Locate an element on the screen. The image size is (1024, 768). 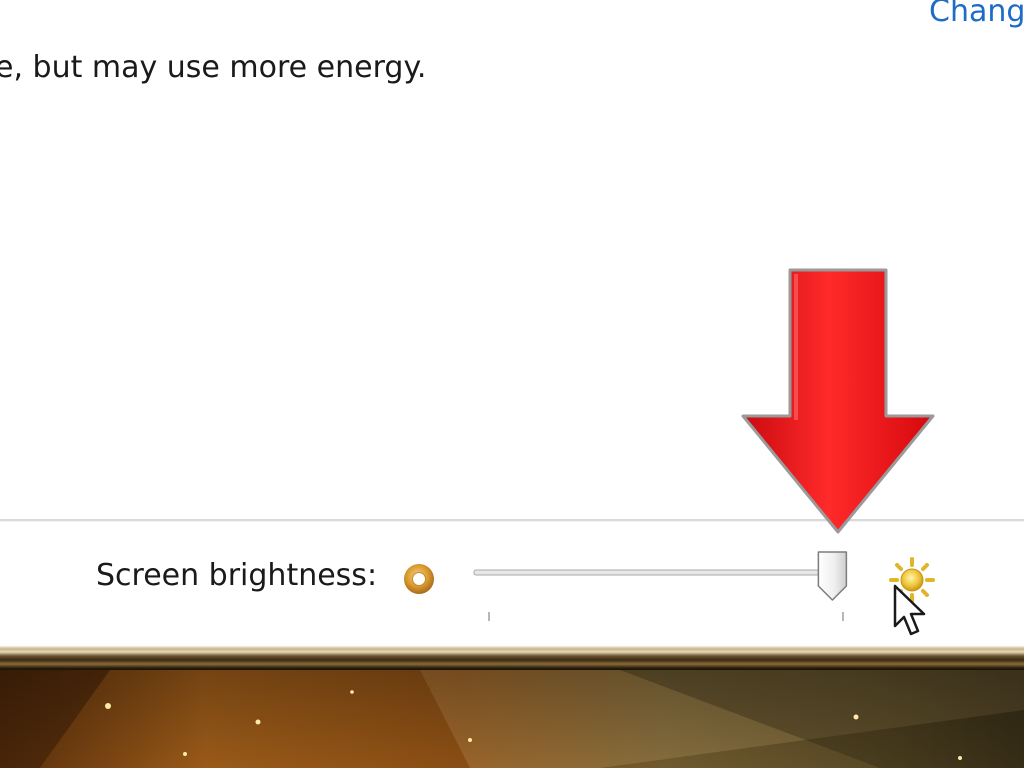
dim-sun-icon is located at coordinates (419, 579).